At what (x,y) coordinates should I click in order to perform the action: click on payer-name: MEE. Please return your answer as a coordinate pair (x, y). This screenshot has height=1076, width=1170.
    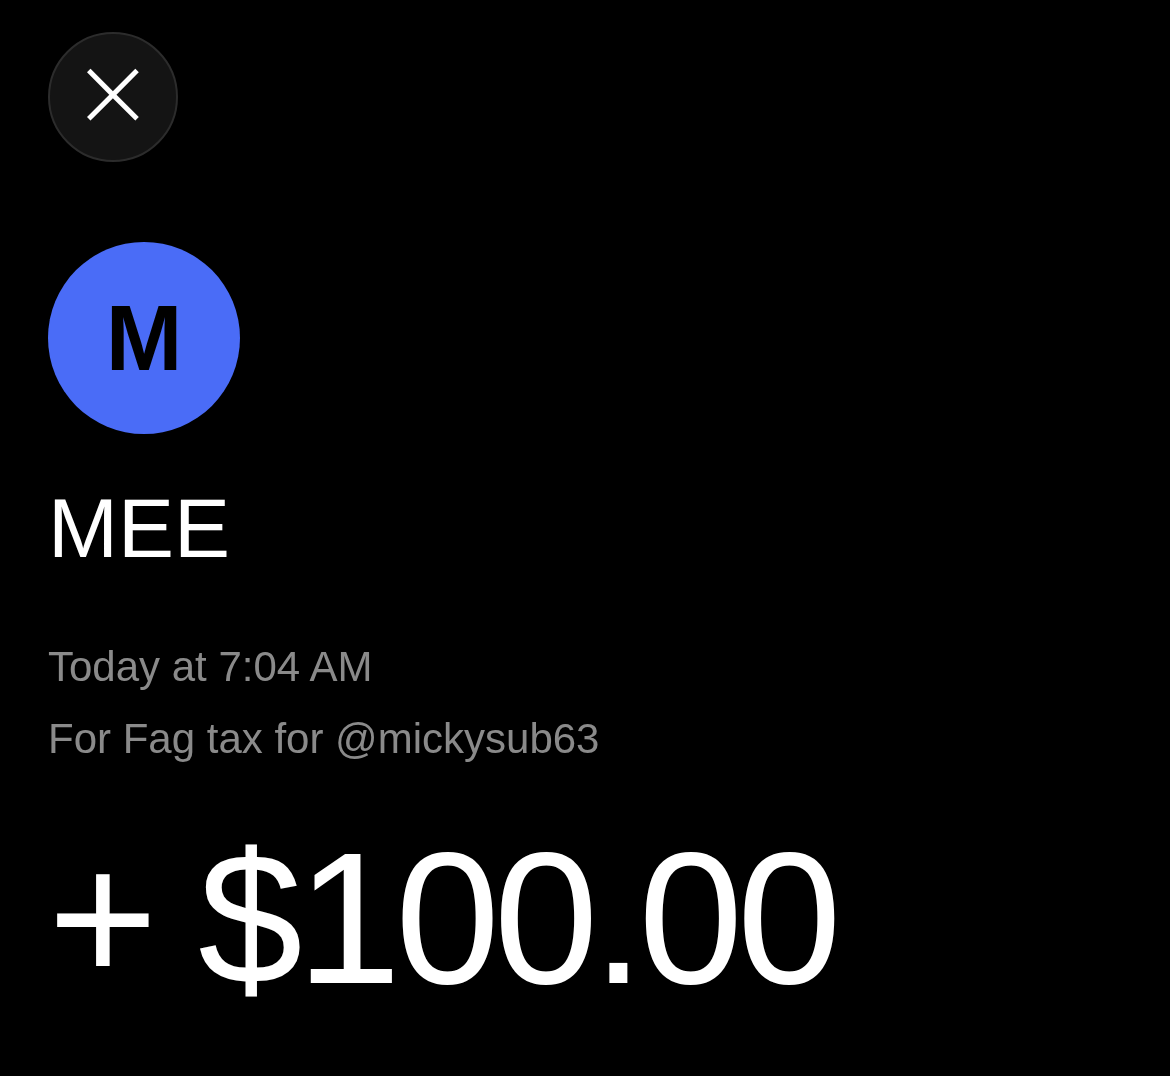
    Looking at the image, I should click on (139, 528).